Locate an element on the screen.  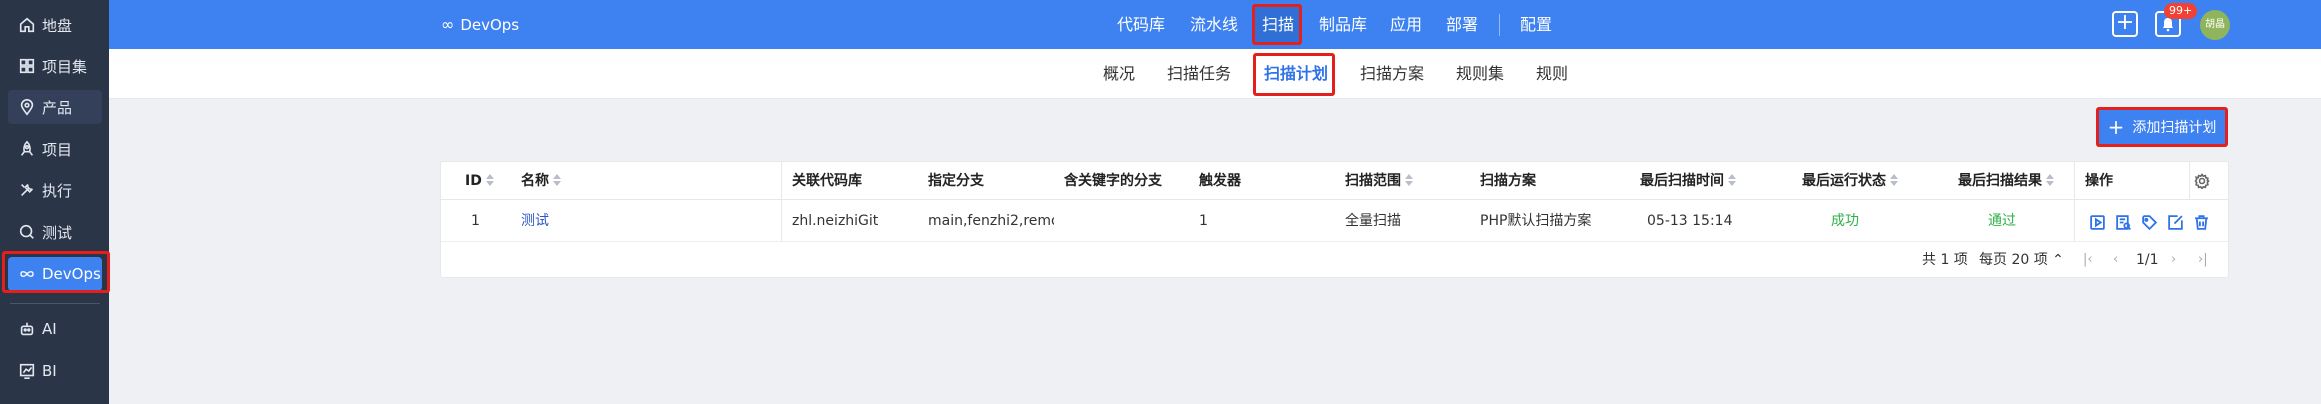
rocket-icon is located at coordinates (27, 149).